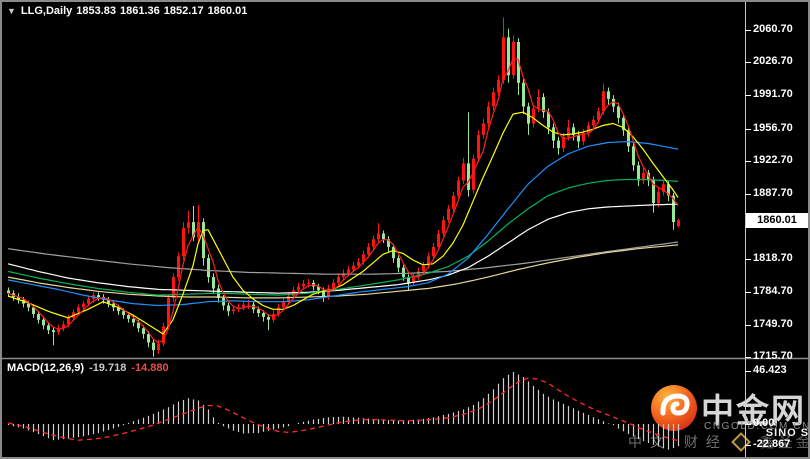  Describe the element at coordinates (764, 423) in the screenshot. I see `macd-axis-label: 0.00` at that location.